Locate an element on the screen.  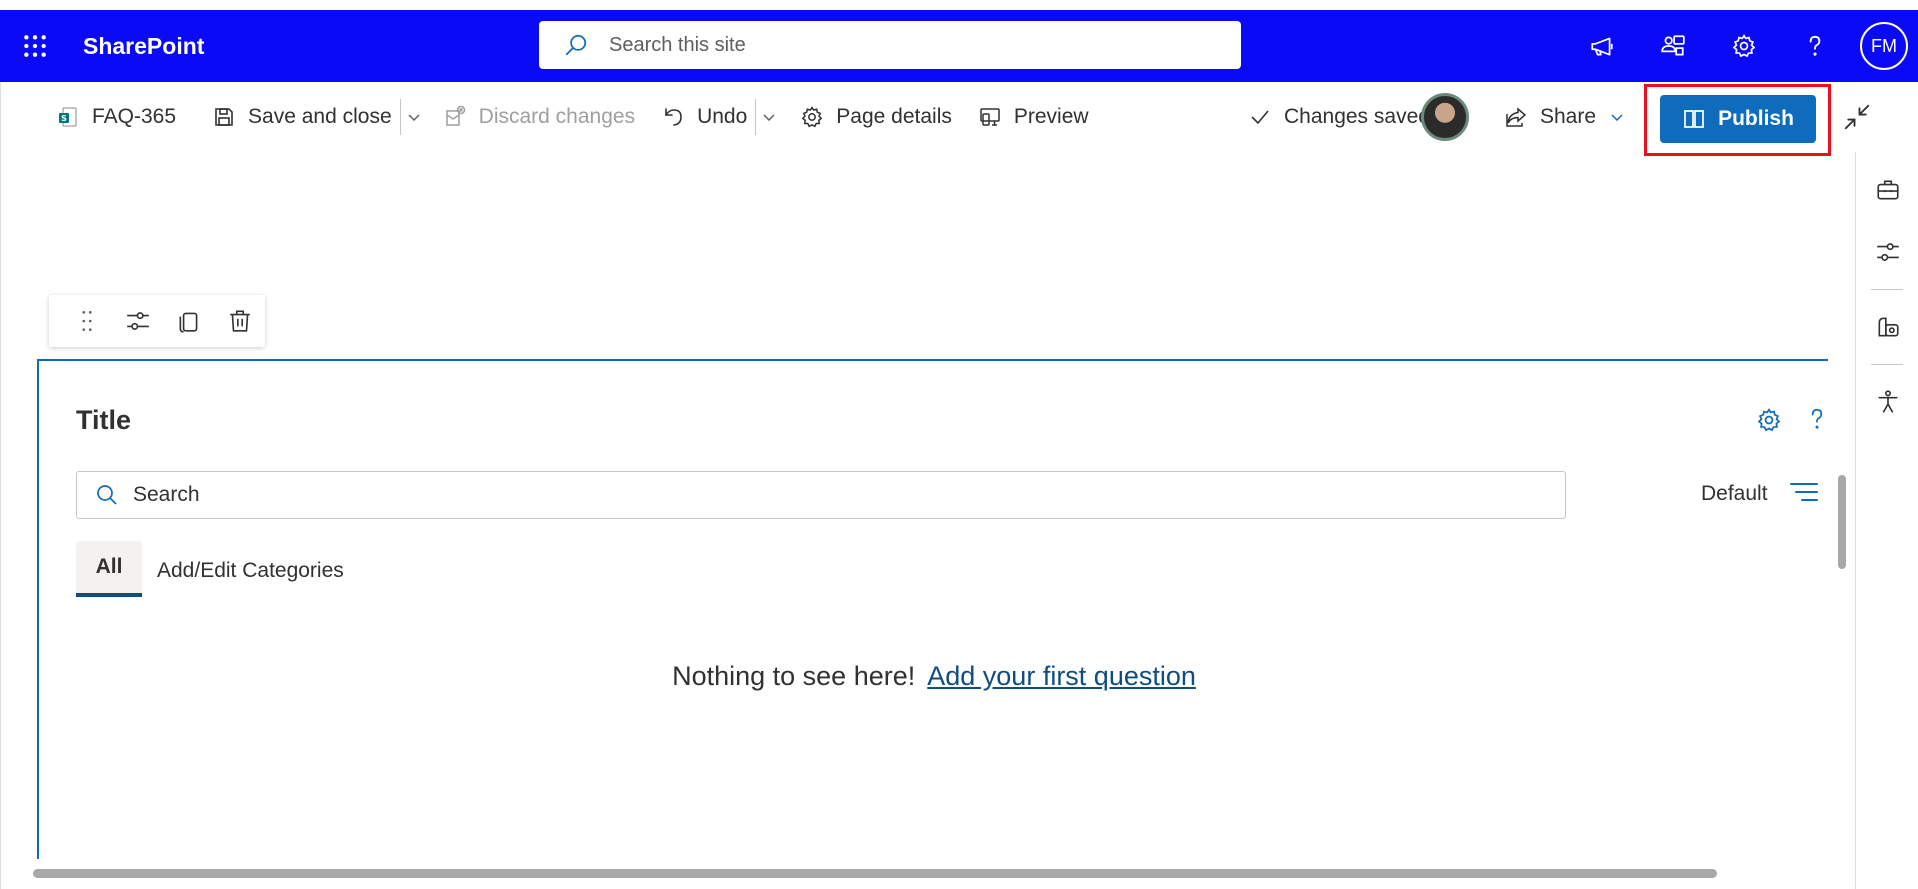
sharepoint-page-icon: S is located at coordinates (68, 117).